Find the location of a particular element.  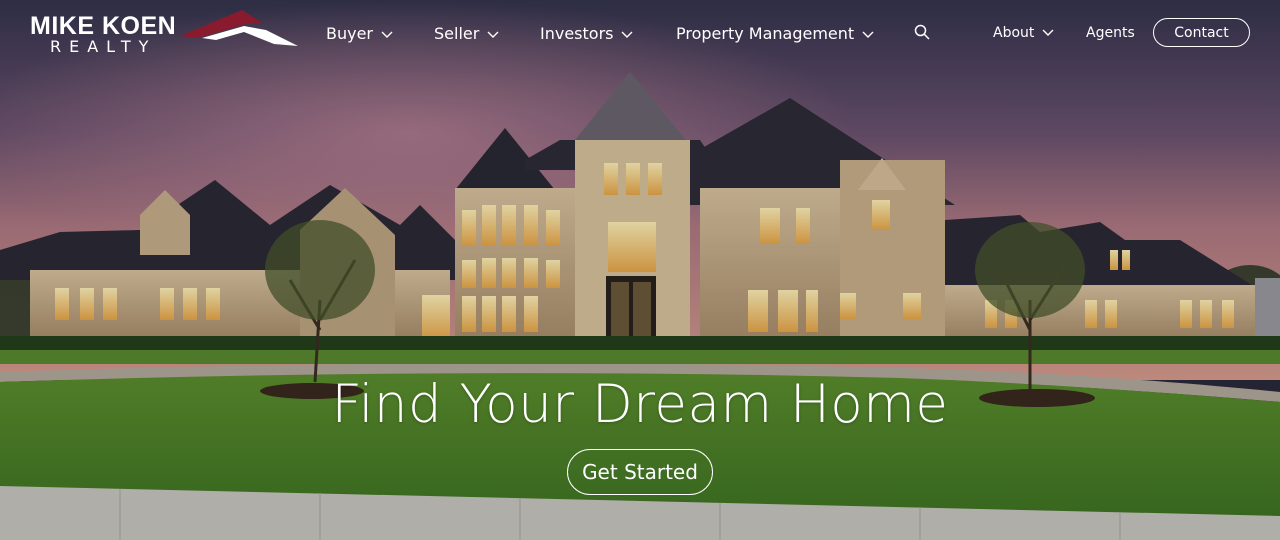

site-header: MIKE KOEN REALTY Buyer Seller Investors is located at coordinates (640, 32).